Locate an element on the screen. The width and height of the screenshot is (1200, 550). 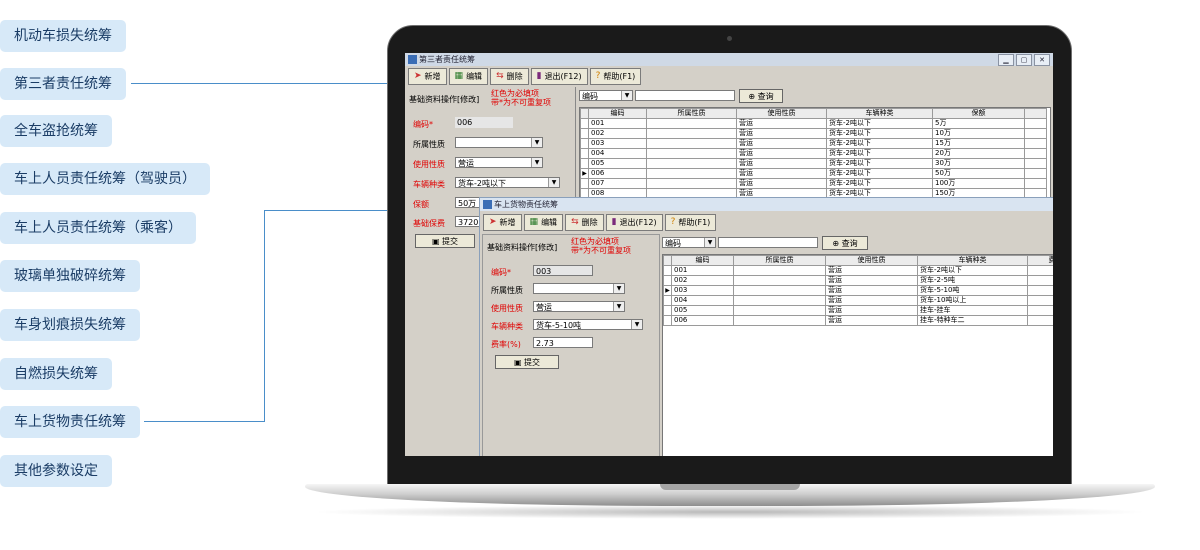
maximize-button: ▢ is located at coordinates (1024, 60).